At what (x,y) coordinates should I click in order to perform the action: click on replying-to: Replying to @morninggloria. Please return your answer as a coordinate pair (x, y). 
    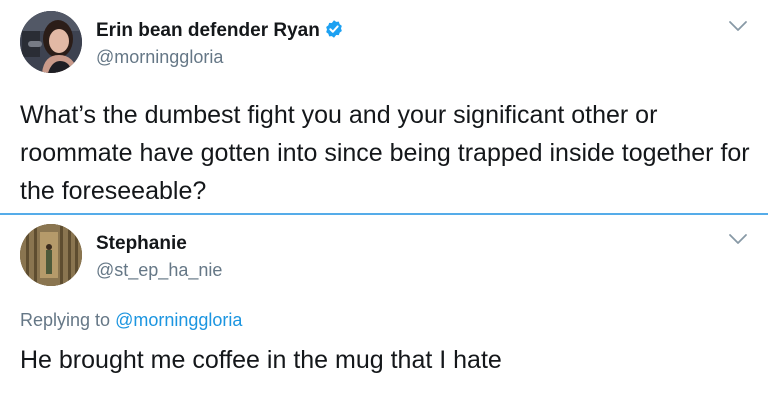
    Looking at the image, I should click on (131, 320).